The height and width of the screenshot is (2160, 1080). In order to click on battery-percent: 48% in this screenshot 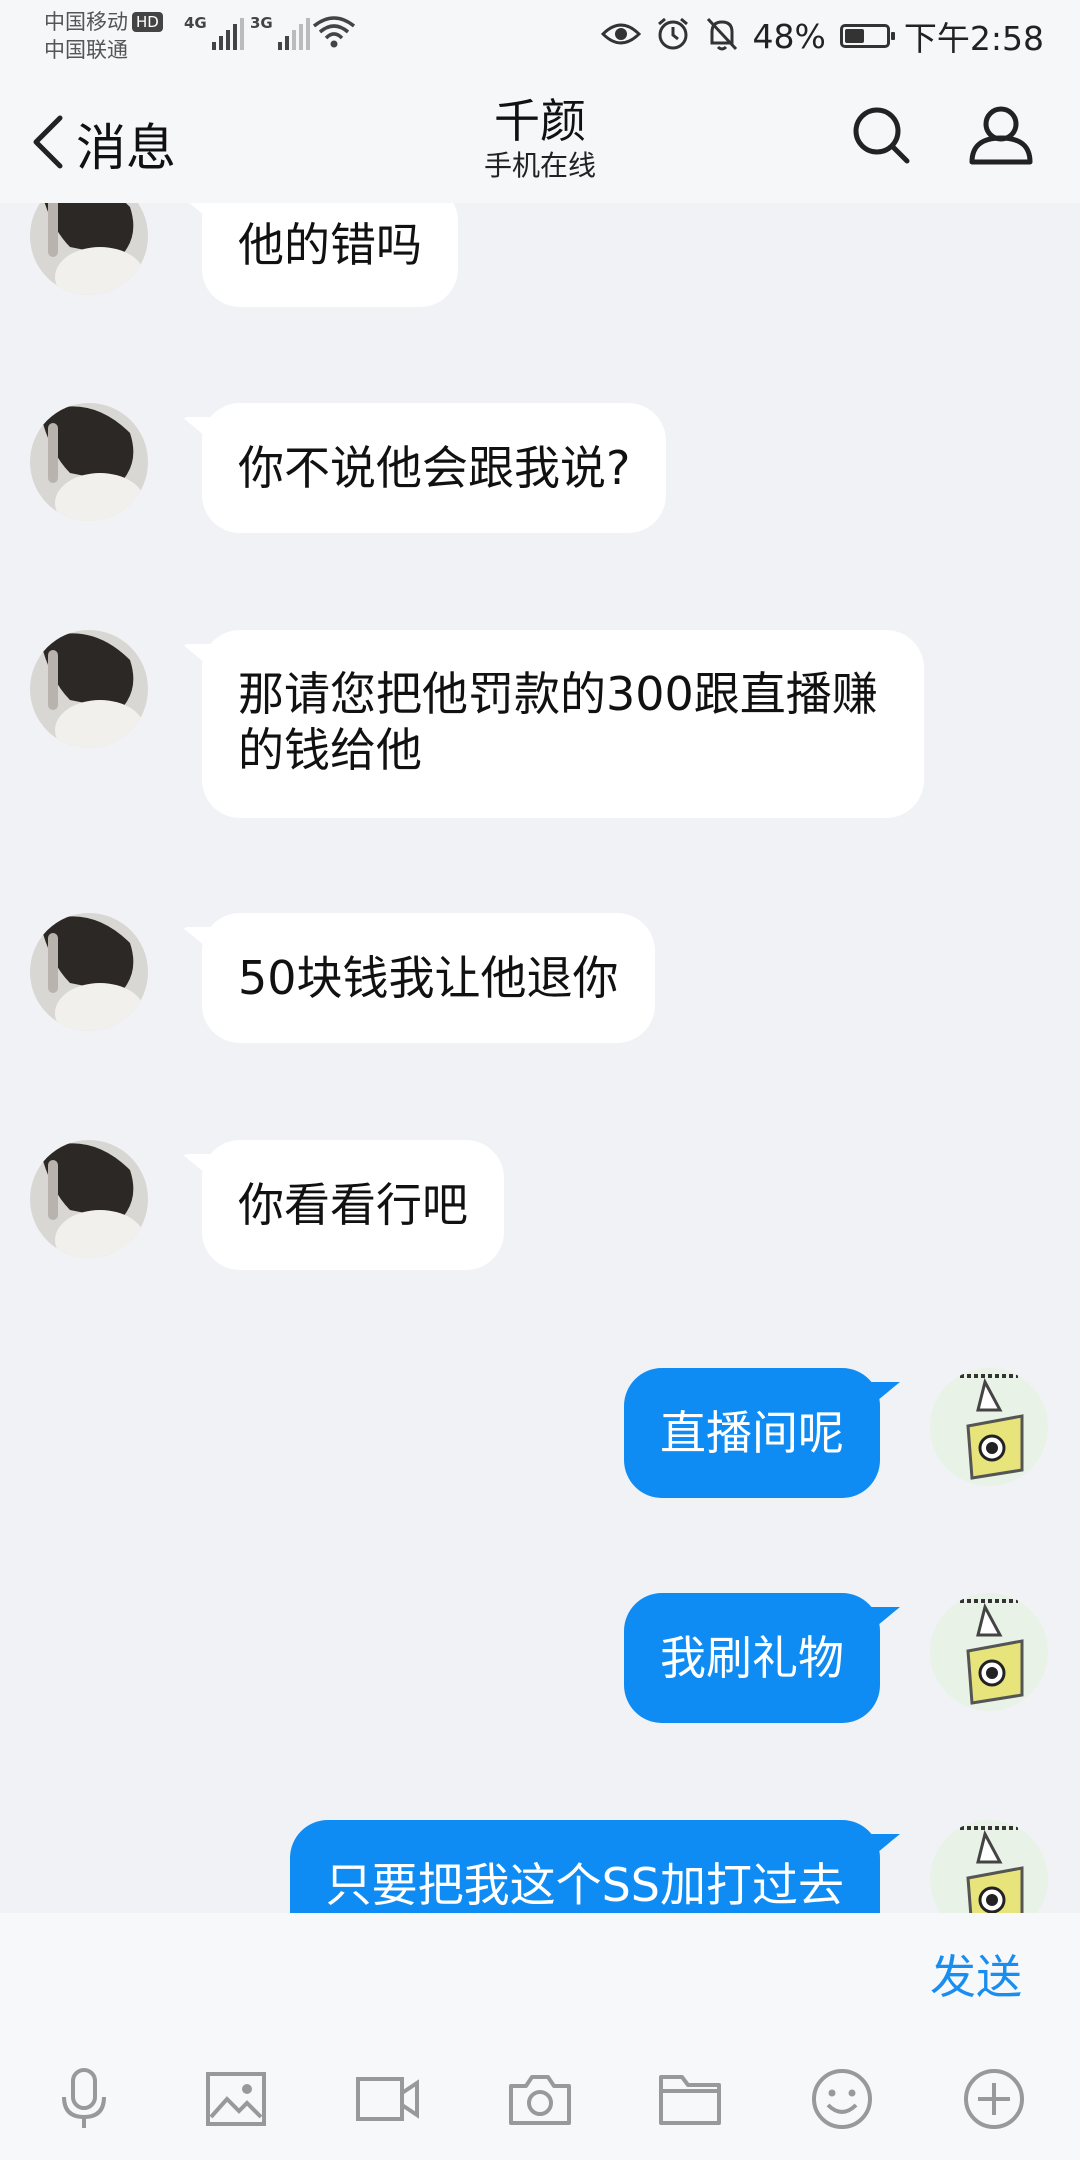, I will do `click(789, 36)`.